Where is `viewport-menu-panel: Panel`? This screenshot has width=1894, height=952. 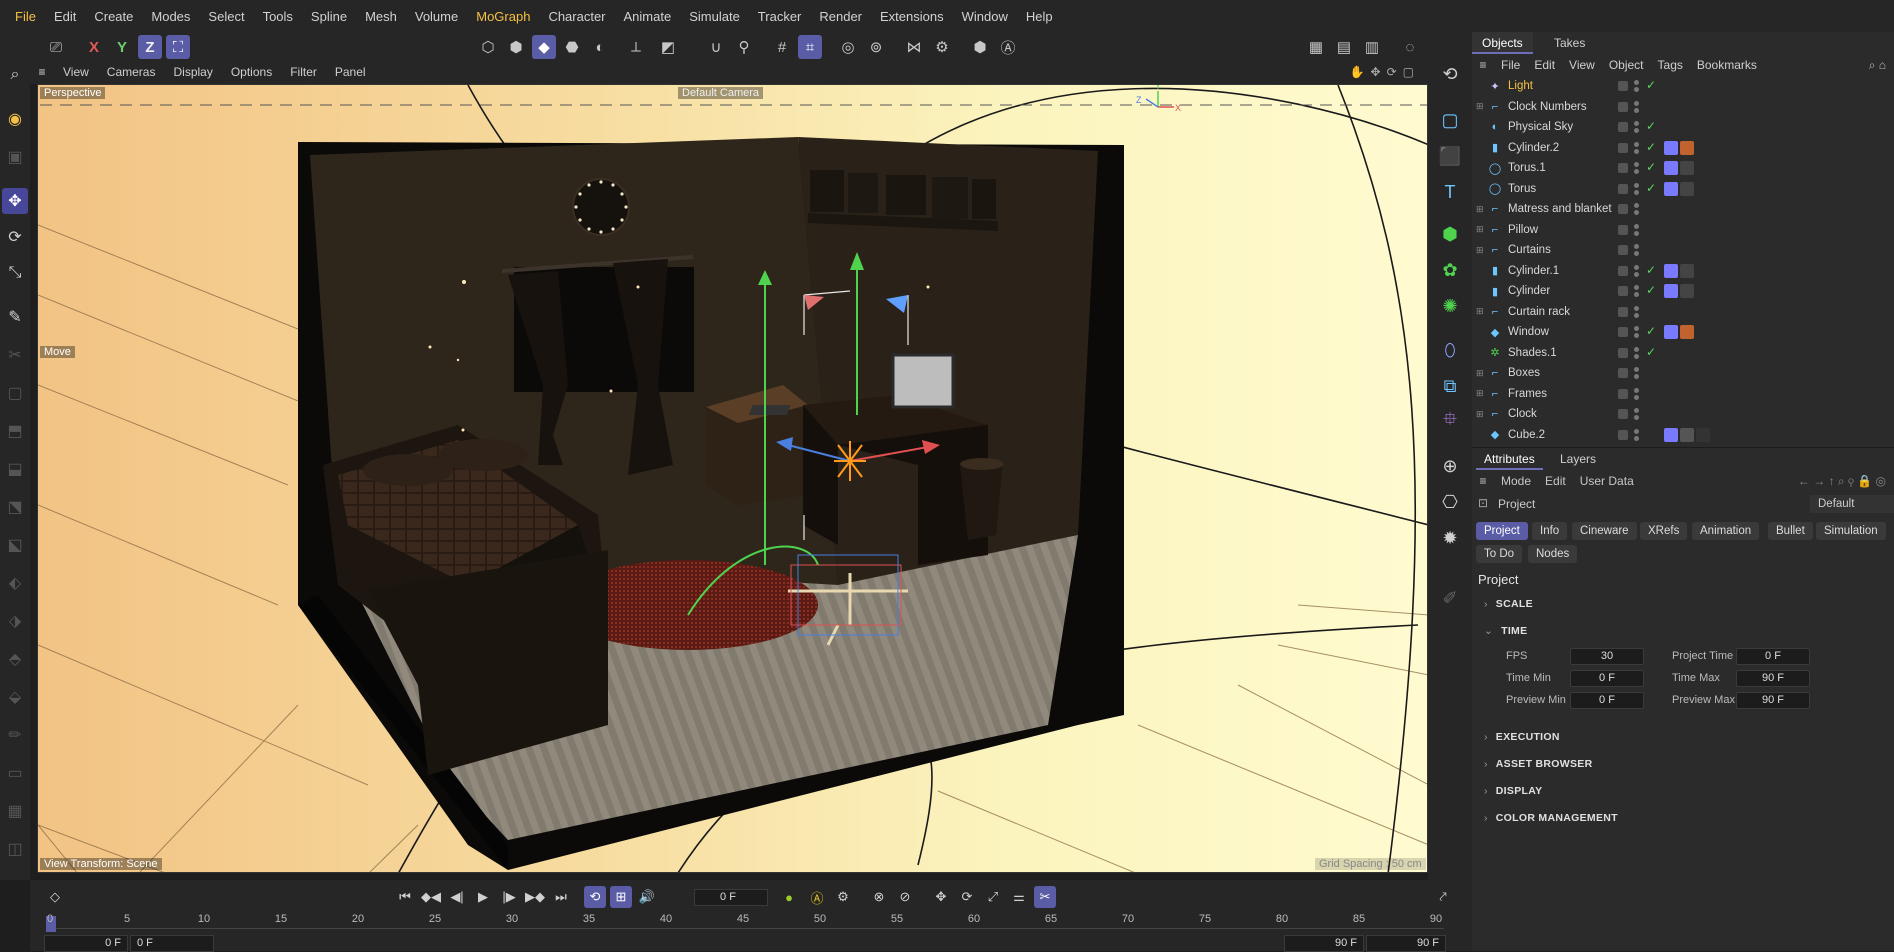 viewport-menu-panel: Panel is located at coordinates (350, 72).